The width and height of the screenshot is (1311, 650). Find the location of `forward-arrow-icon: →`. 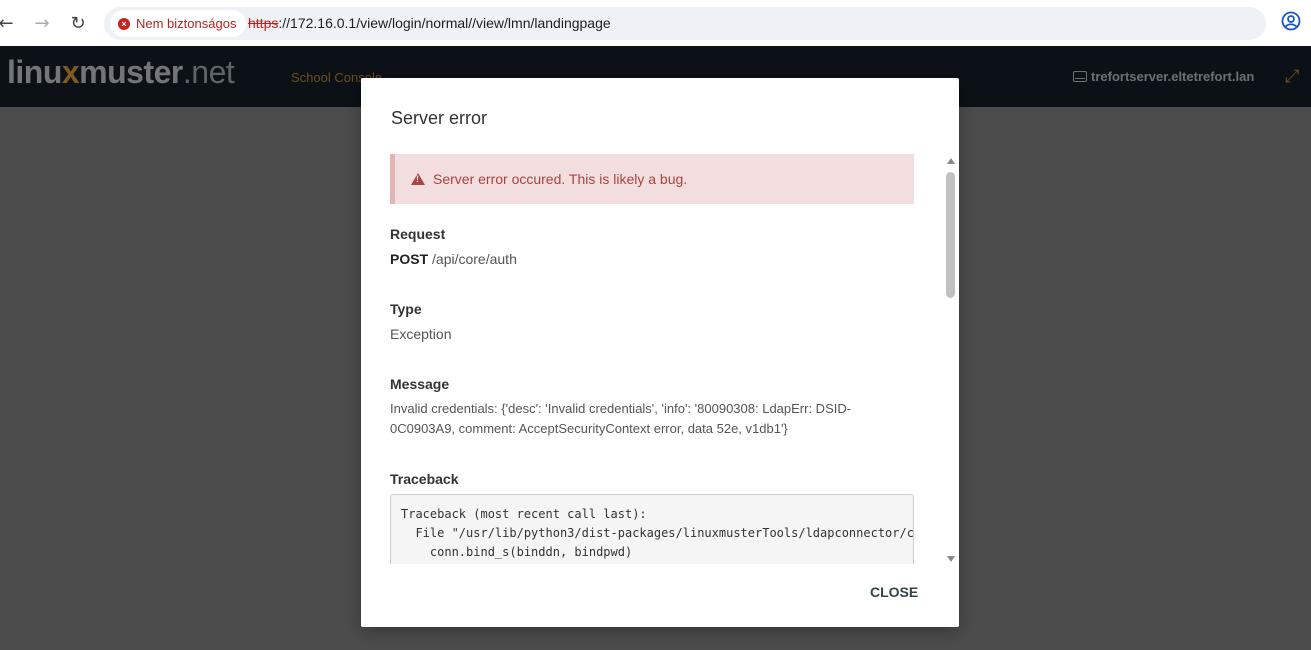

forward-arrow-icon: → is located at coordinates (42, 23).